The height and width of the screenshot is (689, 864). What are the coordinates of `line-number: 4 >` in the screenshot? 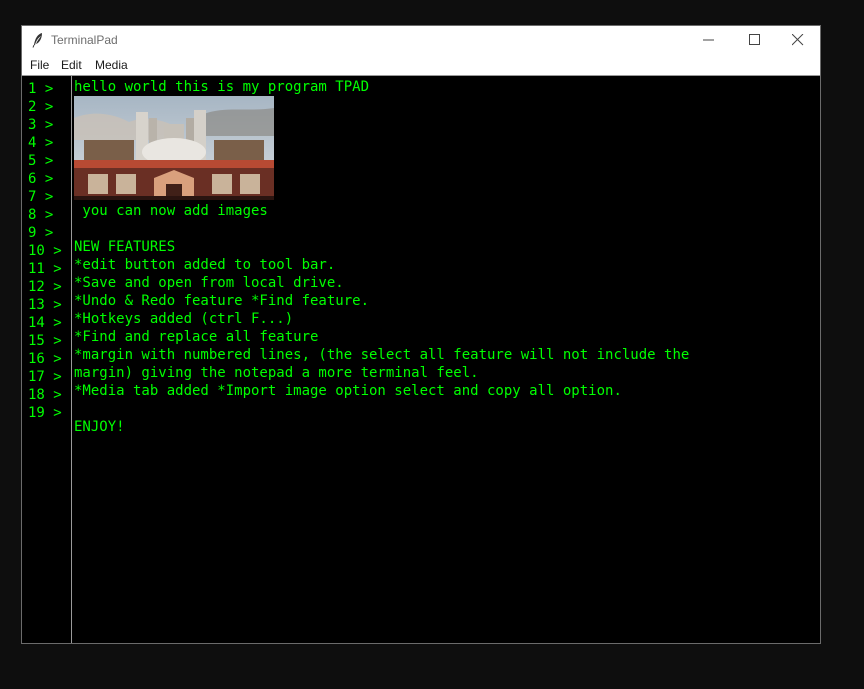 It's located at (41, 143).